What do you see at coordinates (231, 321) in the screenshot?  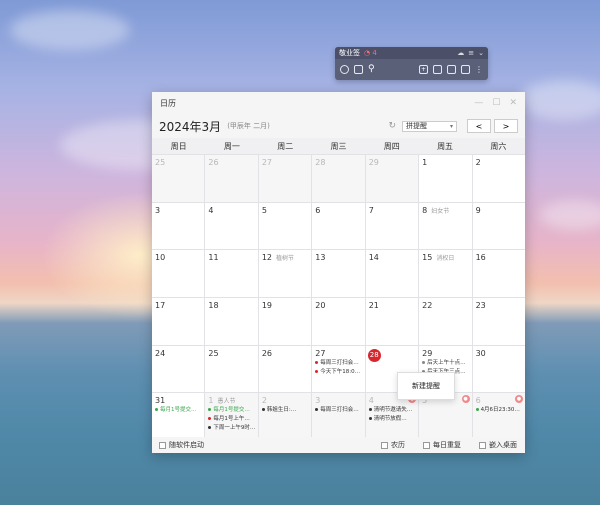 I see `day-cell: 18` at bounding box center [231, 321].